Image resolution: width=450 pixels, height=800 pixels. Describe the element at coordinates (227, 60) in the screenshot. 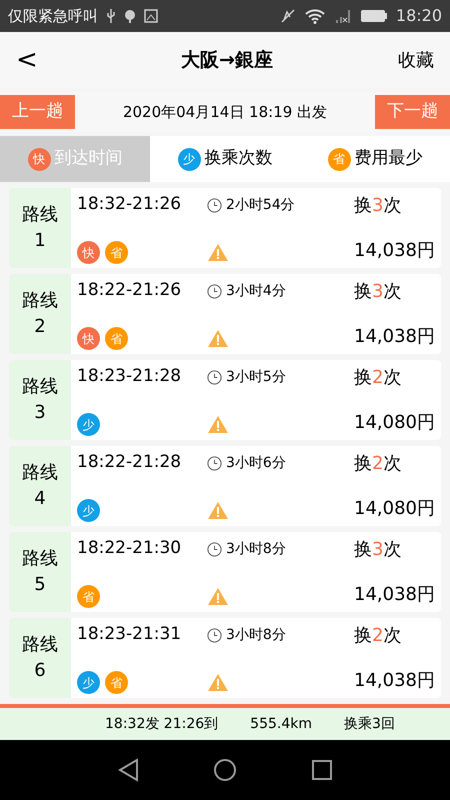

I see `page-title: 大阪→銀座` at that location.